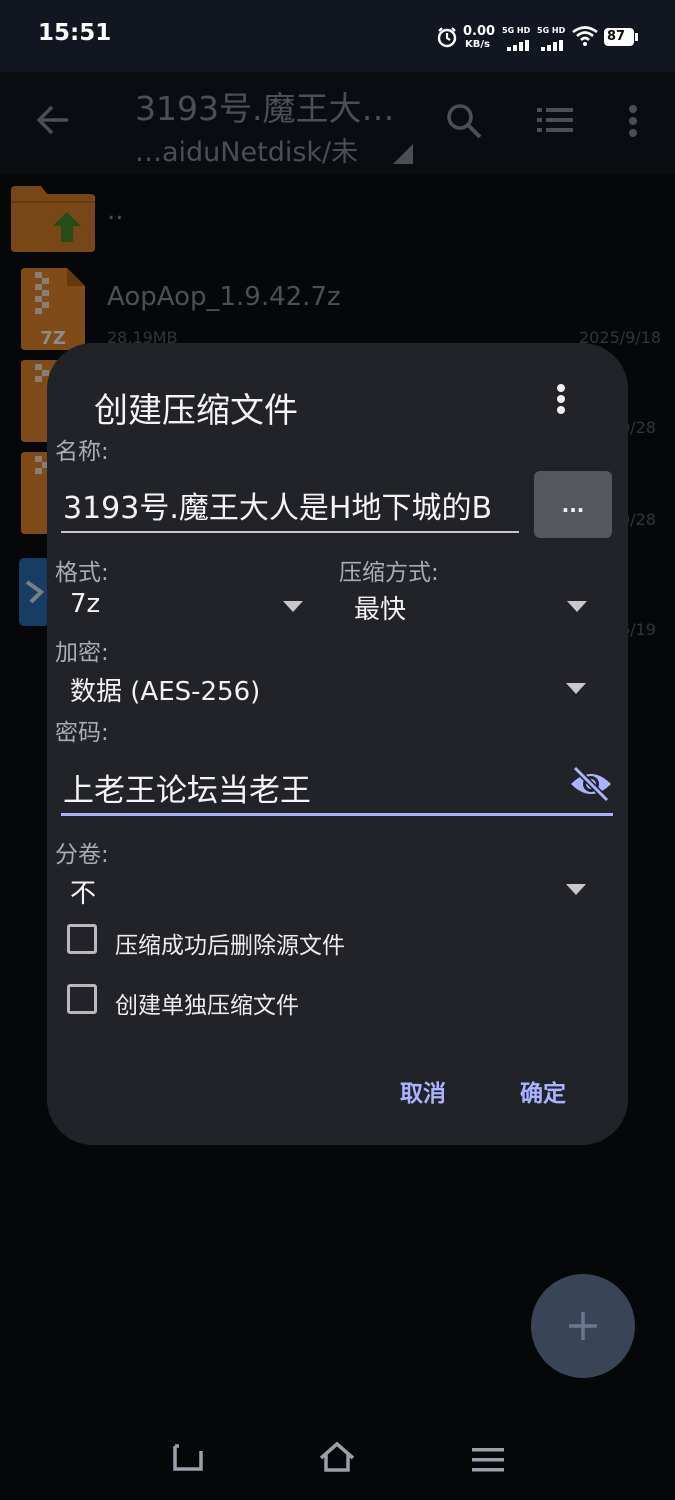 This screenshot has width=675, height=1500. I want to click on battery-tip, so click(636, 37).